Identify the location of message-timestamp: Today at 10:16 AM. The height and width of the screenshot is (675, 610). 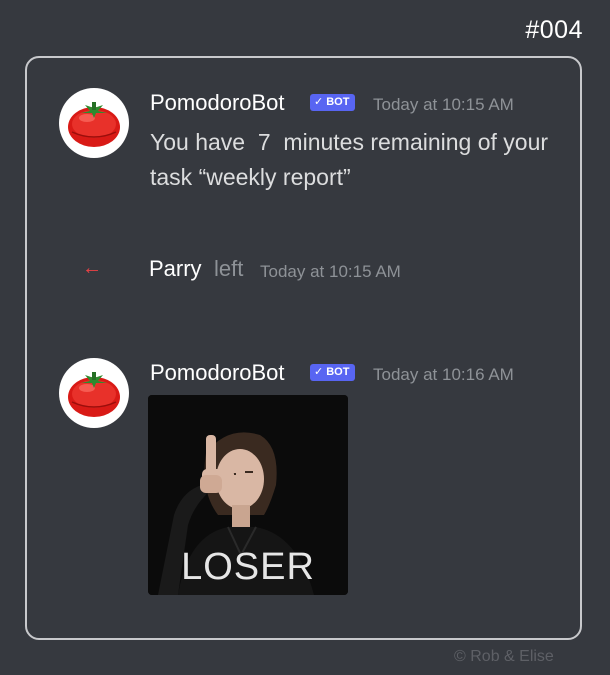
(443, 375).